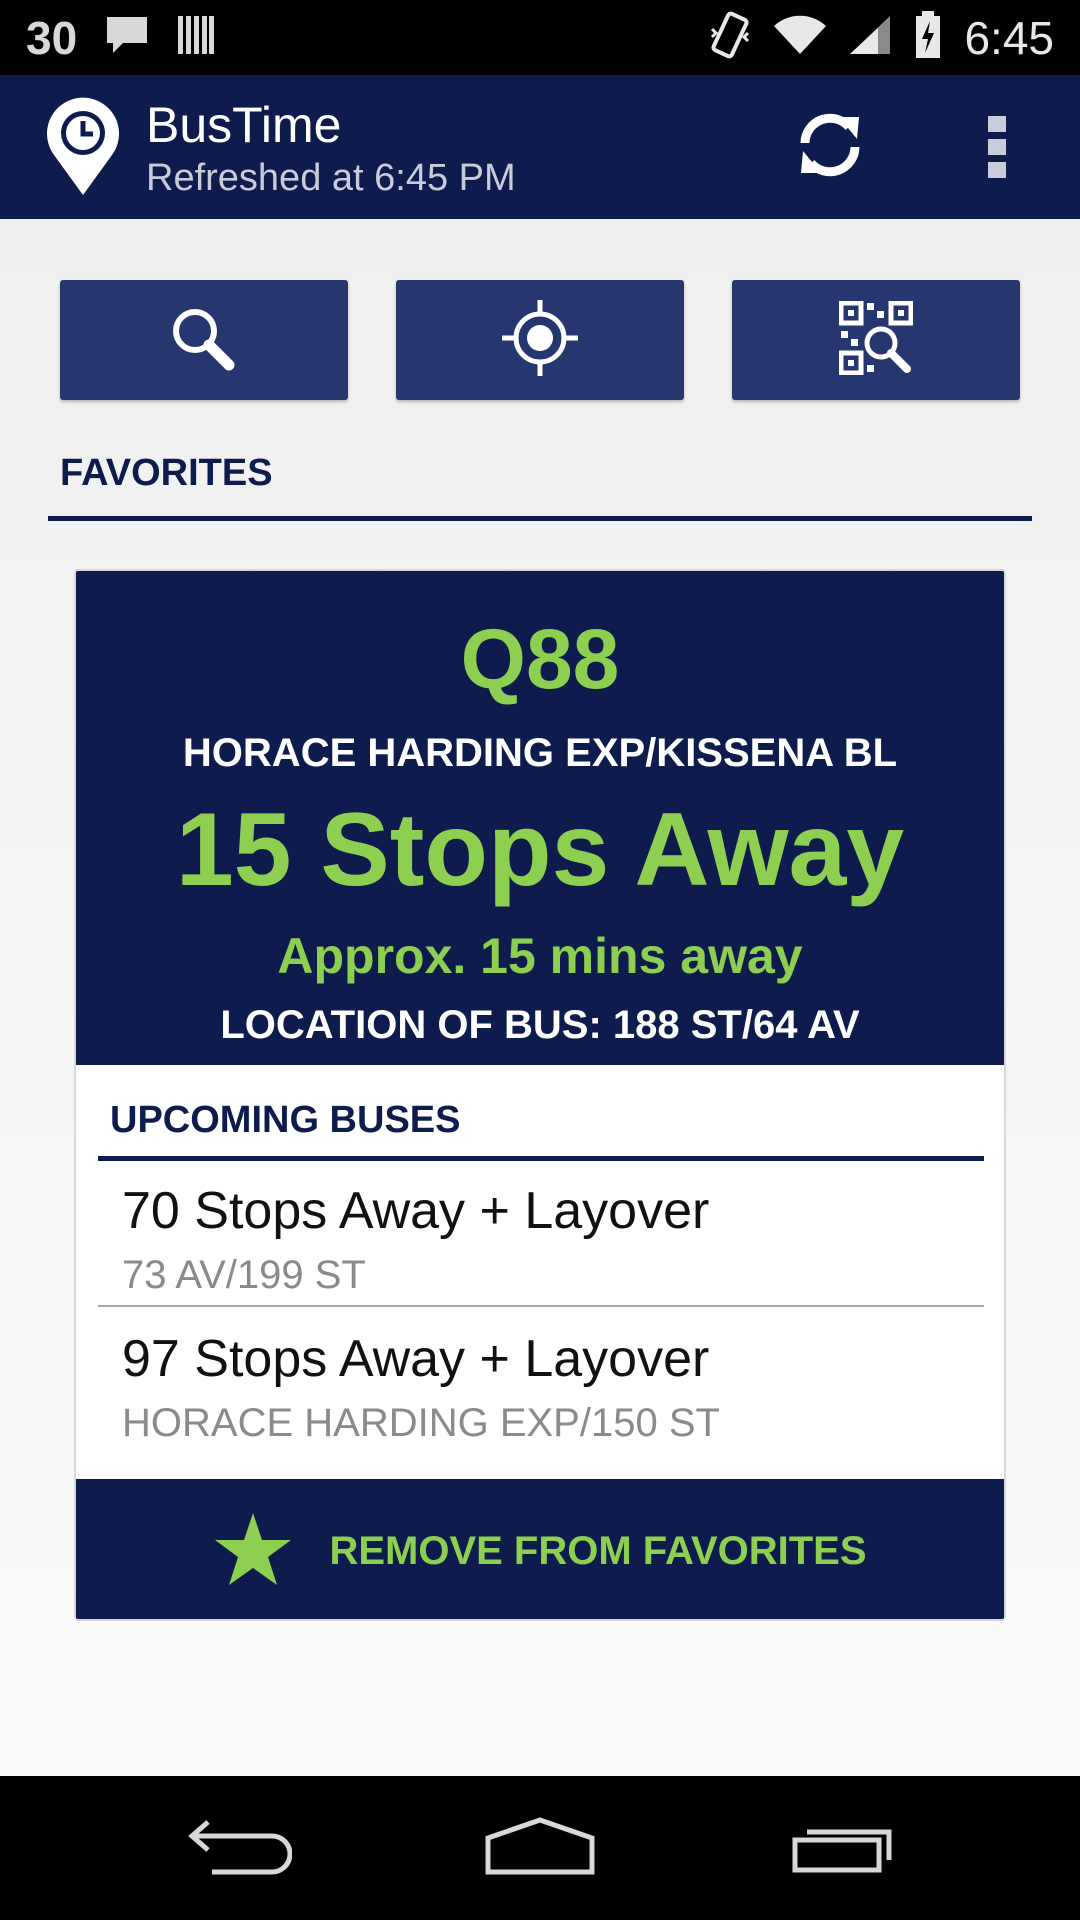 The height and width of the screenshot is (1920, 1080). I want to click on status-bar-right: 6:45, so click(881, 38).